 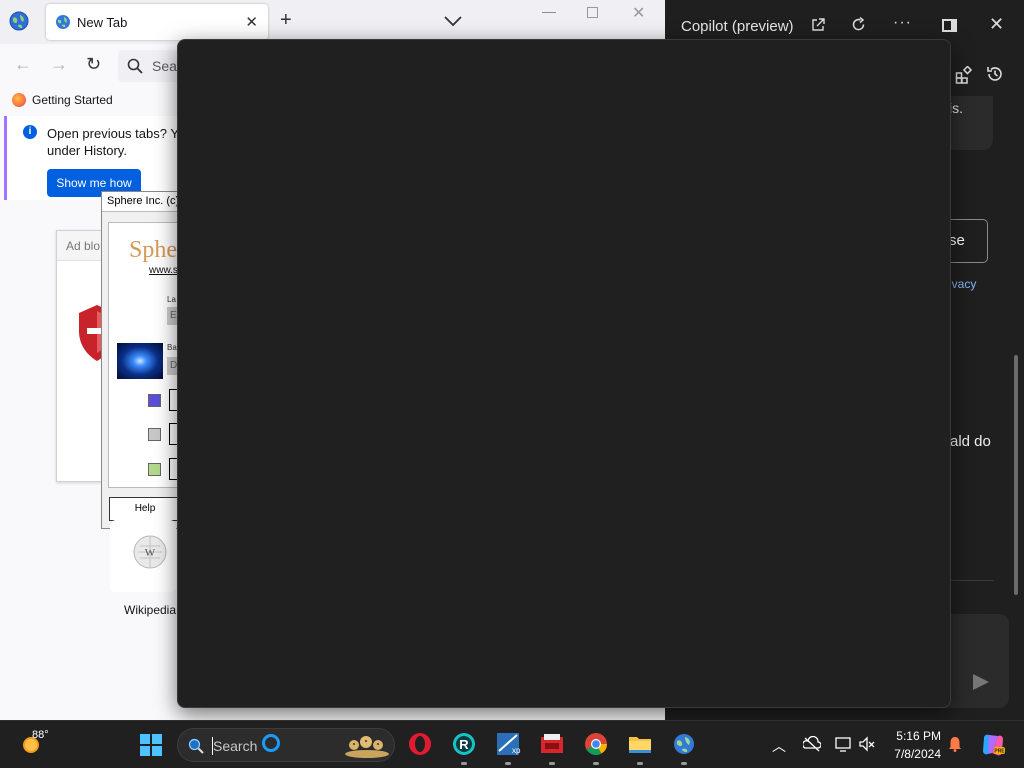 What do you see at coordinates (157, 22) in the screenshot?
I see `tab-new-tab: New Tab ✕` at bounding box center [157, 22].